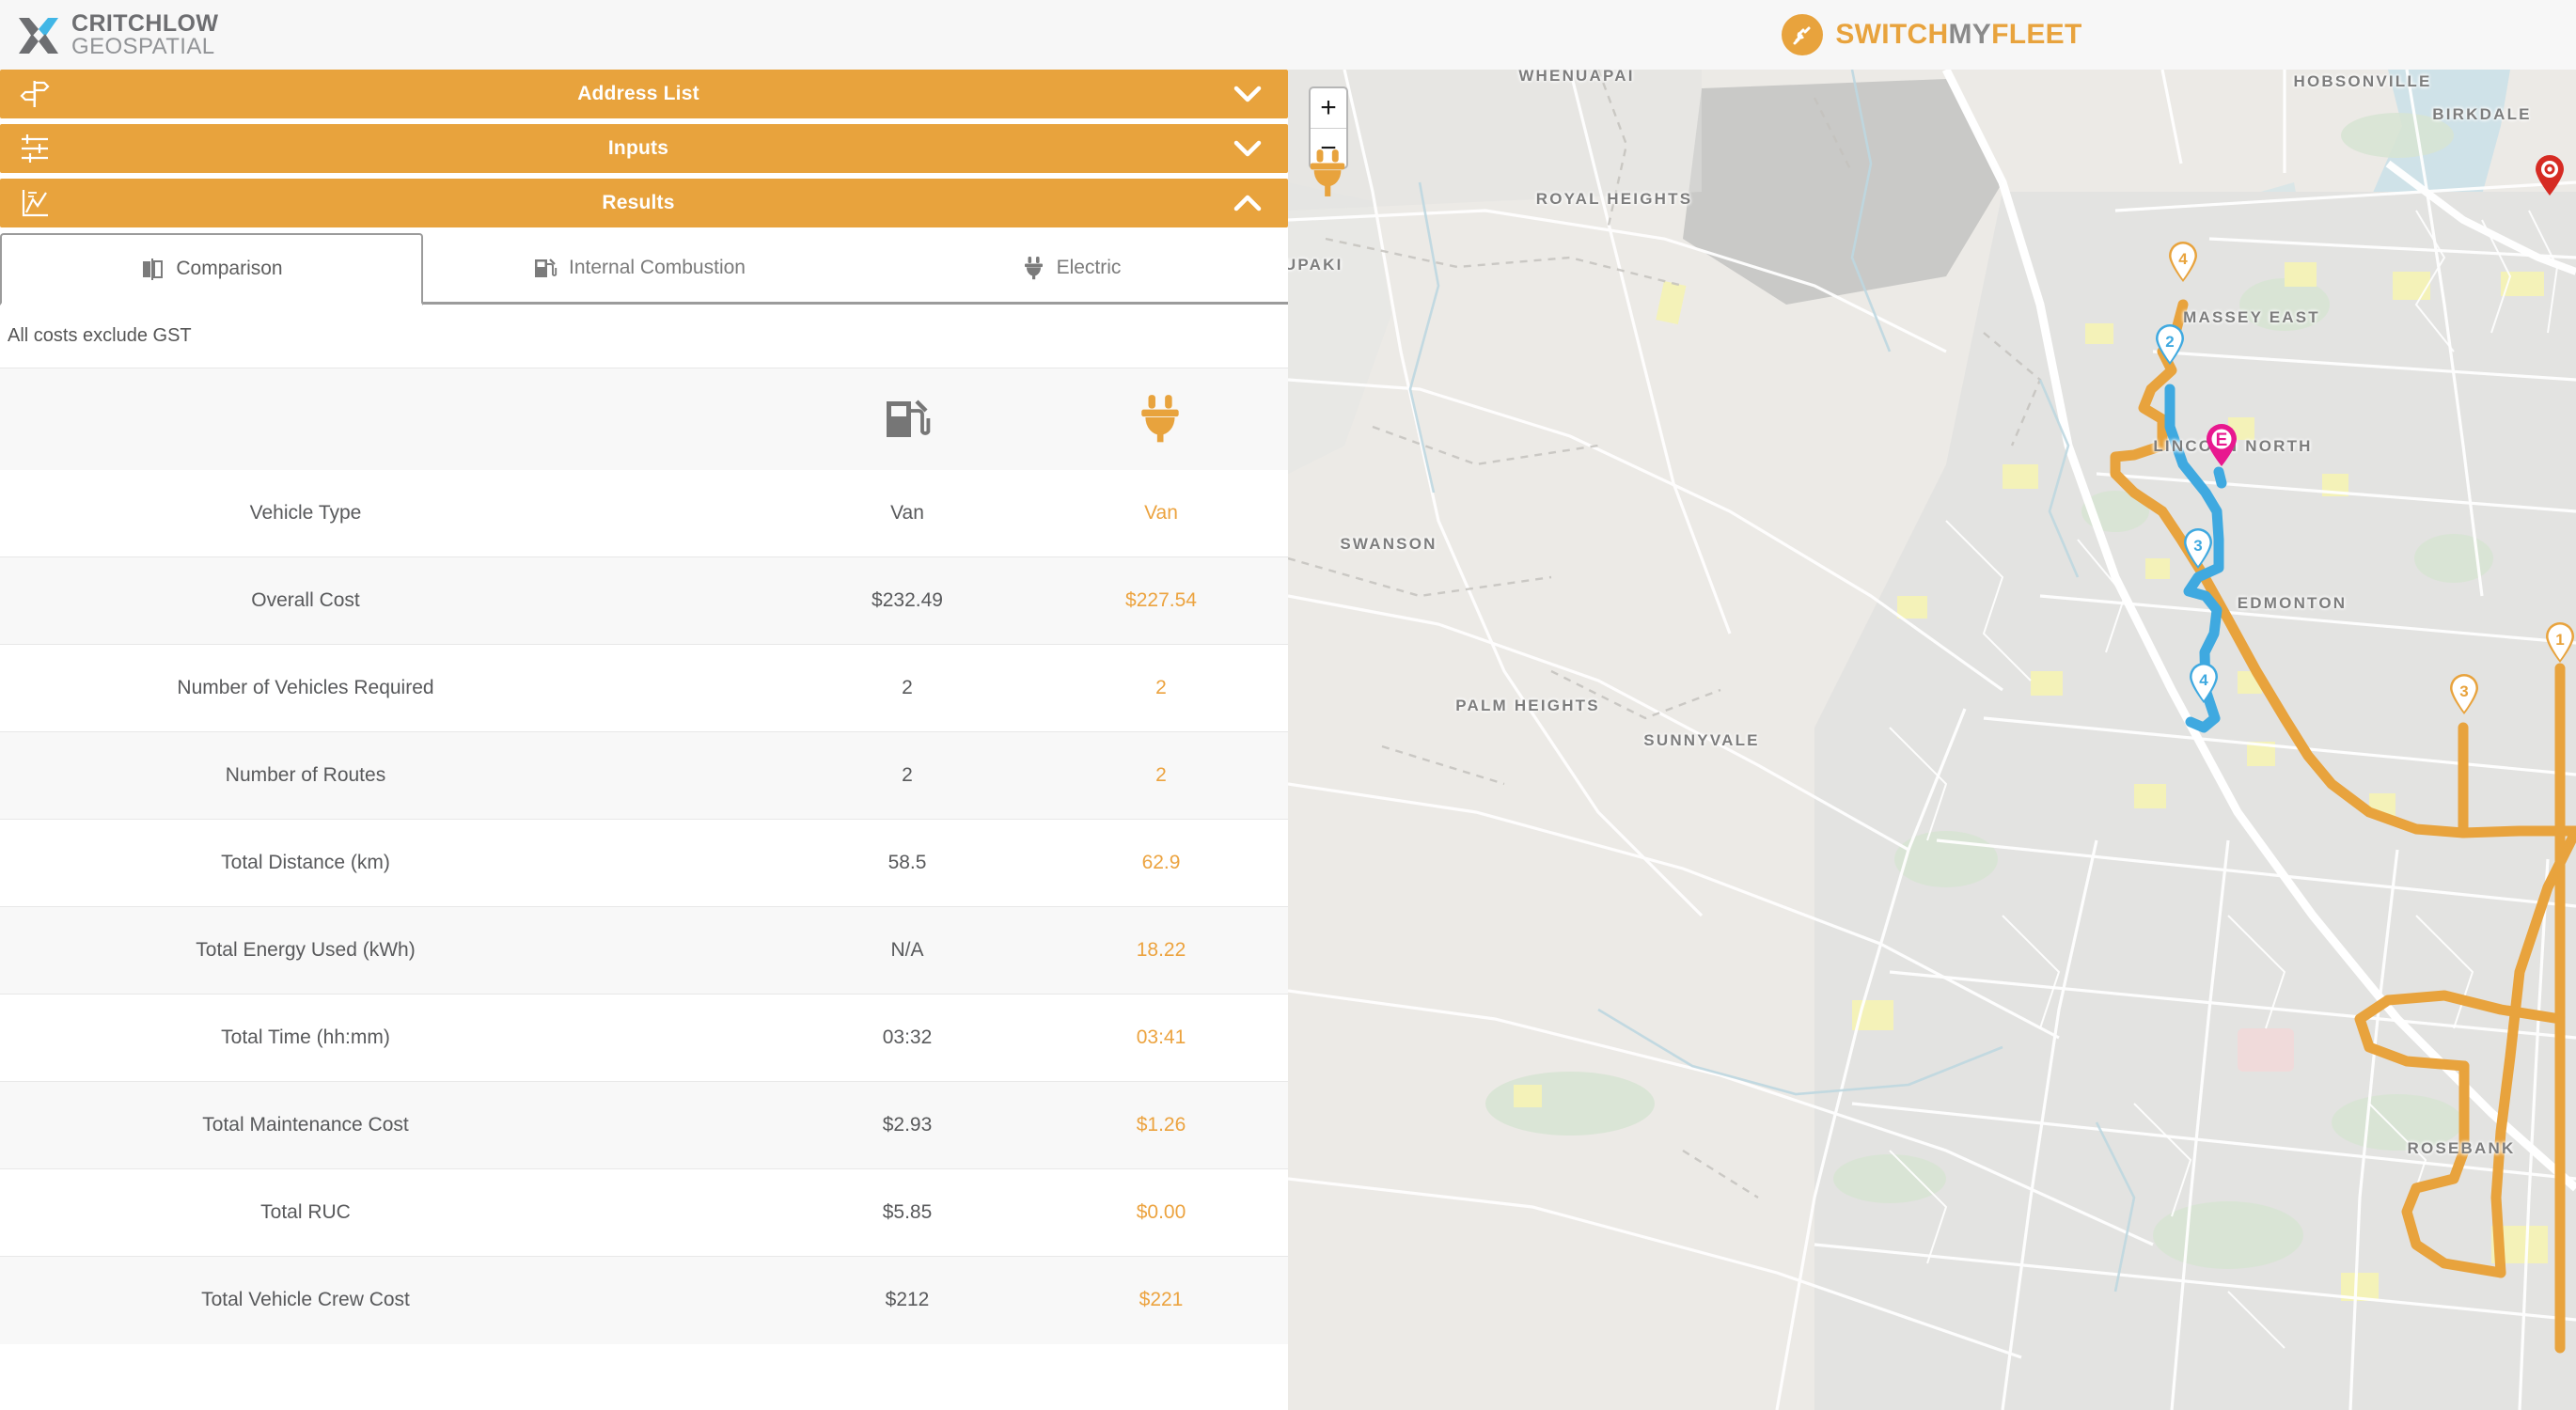  Describe the element at coordinates (1161, 600) in the screenshot. I see `row-value-ev: $227.54` at that location.